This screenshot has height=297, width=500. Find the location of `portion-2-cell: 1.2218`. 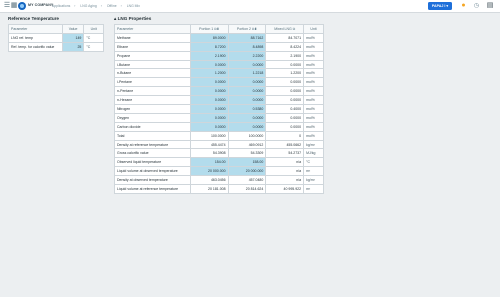

portion-2-cell: 1.2218 is located at coordinates (247, 73).